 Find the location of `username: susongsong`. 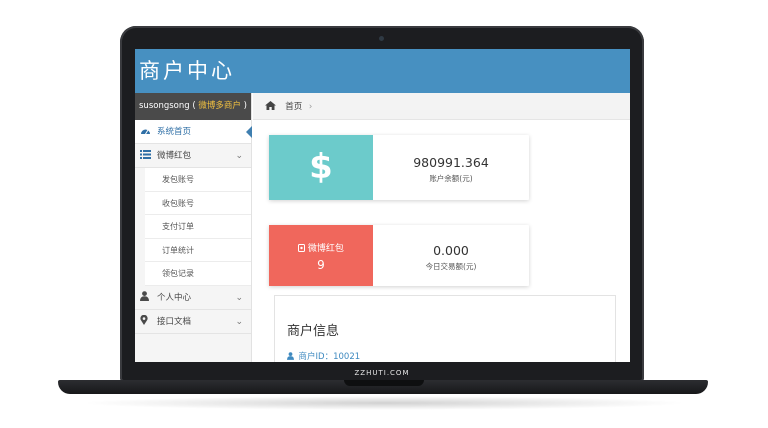

username: susongsong is located at coordinates (164, 106).